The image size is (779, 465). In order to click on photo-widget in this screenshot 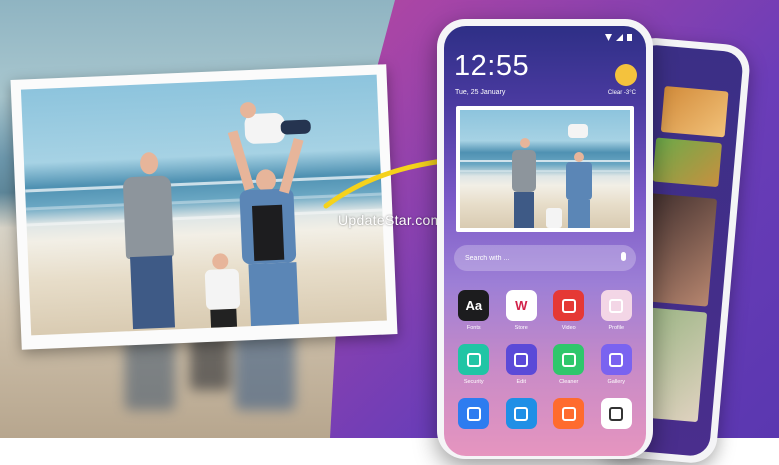, I will do `click(545, 169)`.